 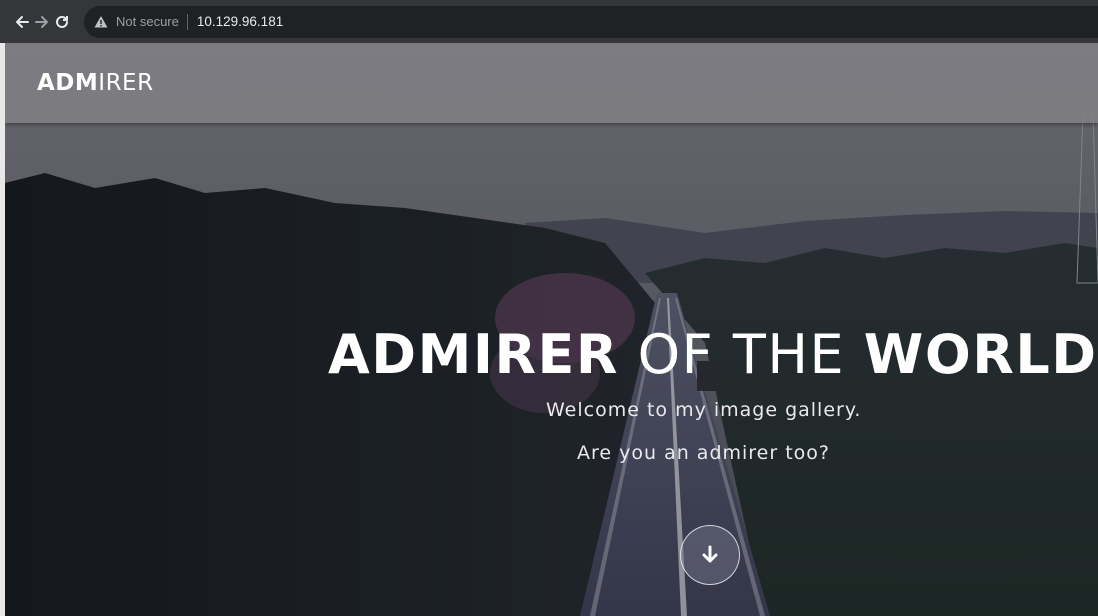 What do you see at coordinates (551, 83) in the screenshot?
I see `site-header: ADMIRER` at bounding box center [551, 83].